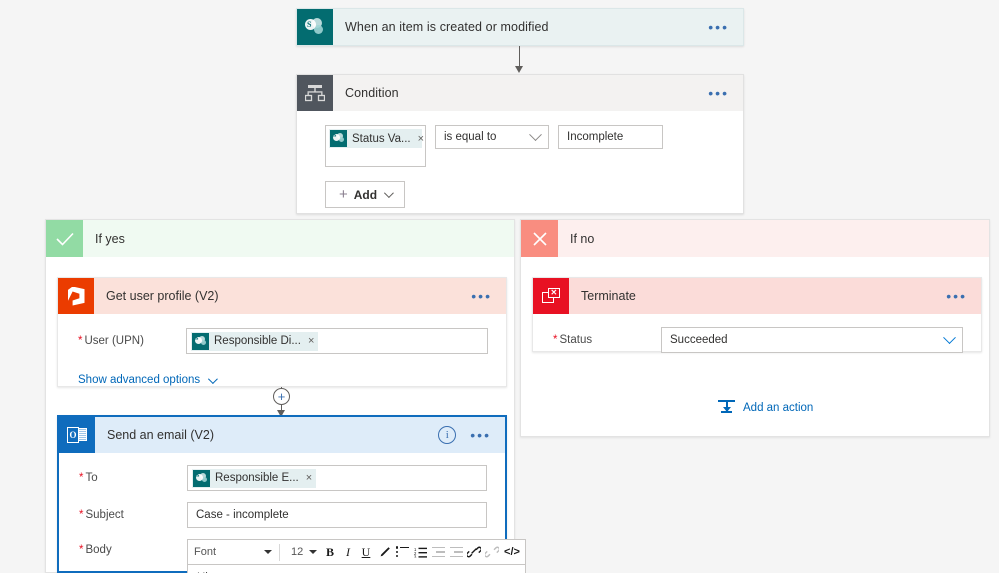 Image resolution: width=999 pixels, height=573 pixels. I want to click on email-to-row: * To S Responsible E... ×, so click(282, 478).